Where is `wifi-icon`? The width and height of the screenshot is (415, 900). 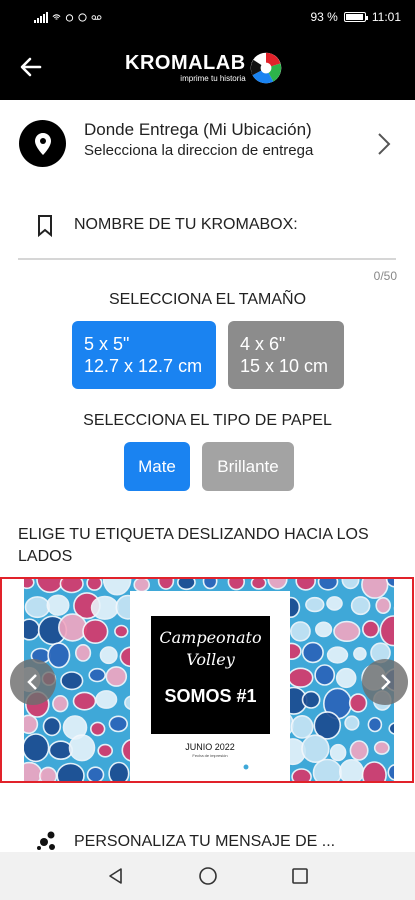
wifi-icon is located at coordinates (56, 16).